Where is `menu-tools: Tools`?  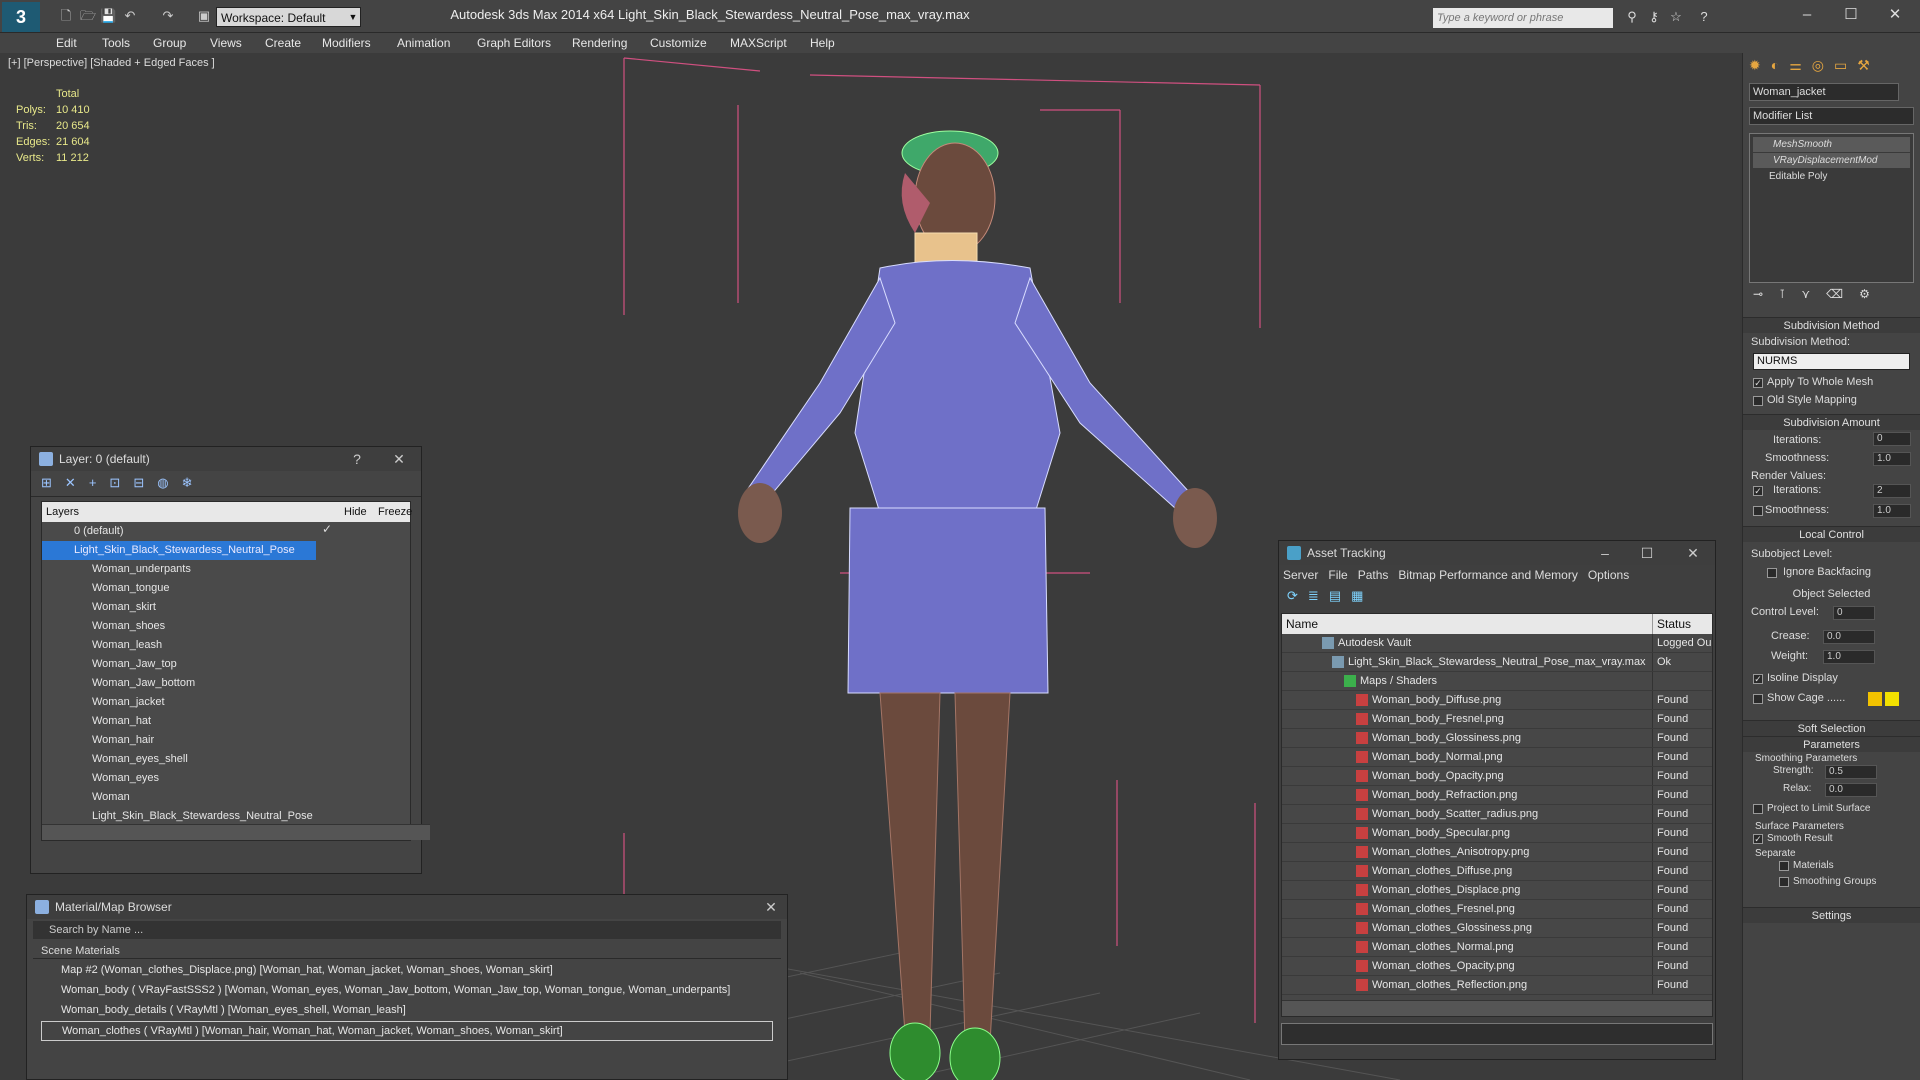
menu-tools: Tools is located at coordinates (116, 43).